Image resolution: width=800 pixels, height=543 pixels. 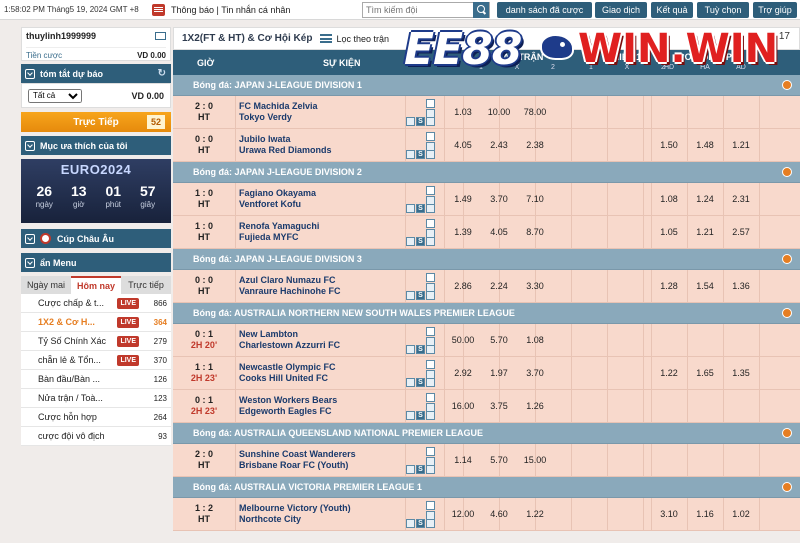 I want to click on results-button: Kết quả, so click(x=672, y=10).